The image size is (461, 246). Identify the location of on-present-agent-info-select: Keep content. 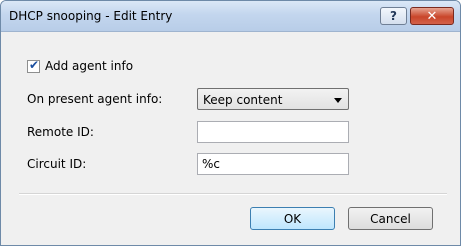
(273, 99).